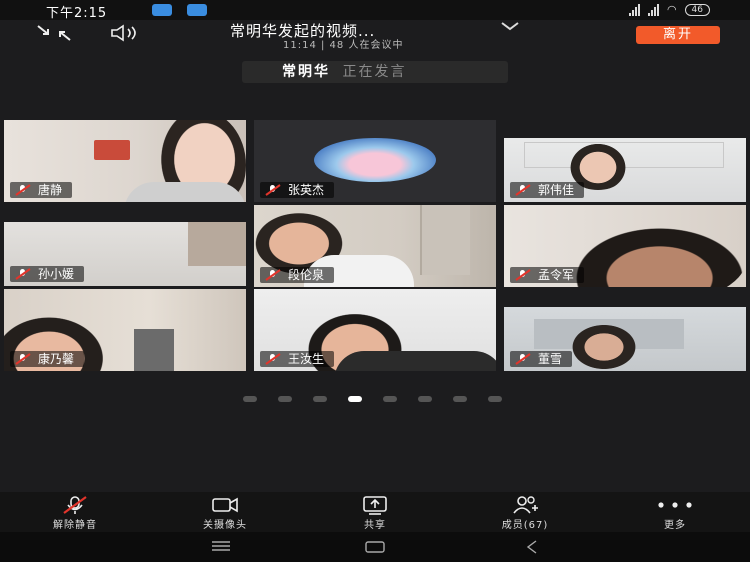 The image size is (750, 562). What do you see at coordinates (375, 525) in the screenshot?
I see `share-label: 共享` at bounding box center [375, 525].